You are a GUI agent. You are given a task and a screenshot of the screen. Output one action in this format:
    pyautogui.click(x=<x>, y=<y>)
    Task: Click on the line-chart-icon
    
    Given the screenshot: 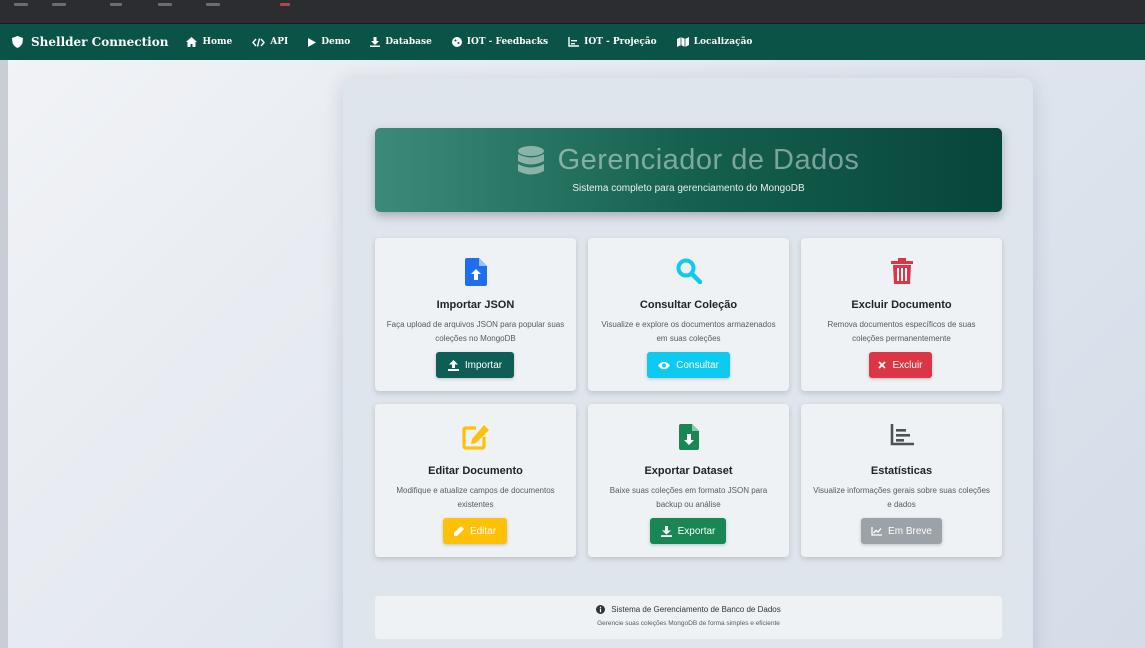 What is the action you would take?
    pyautogui.click(x=877, y=531)
    